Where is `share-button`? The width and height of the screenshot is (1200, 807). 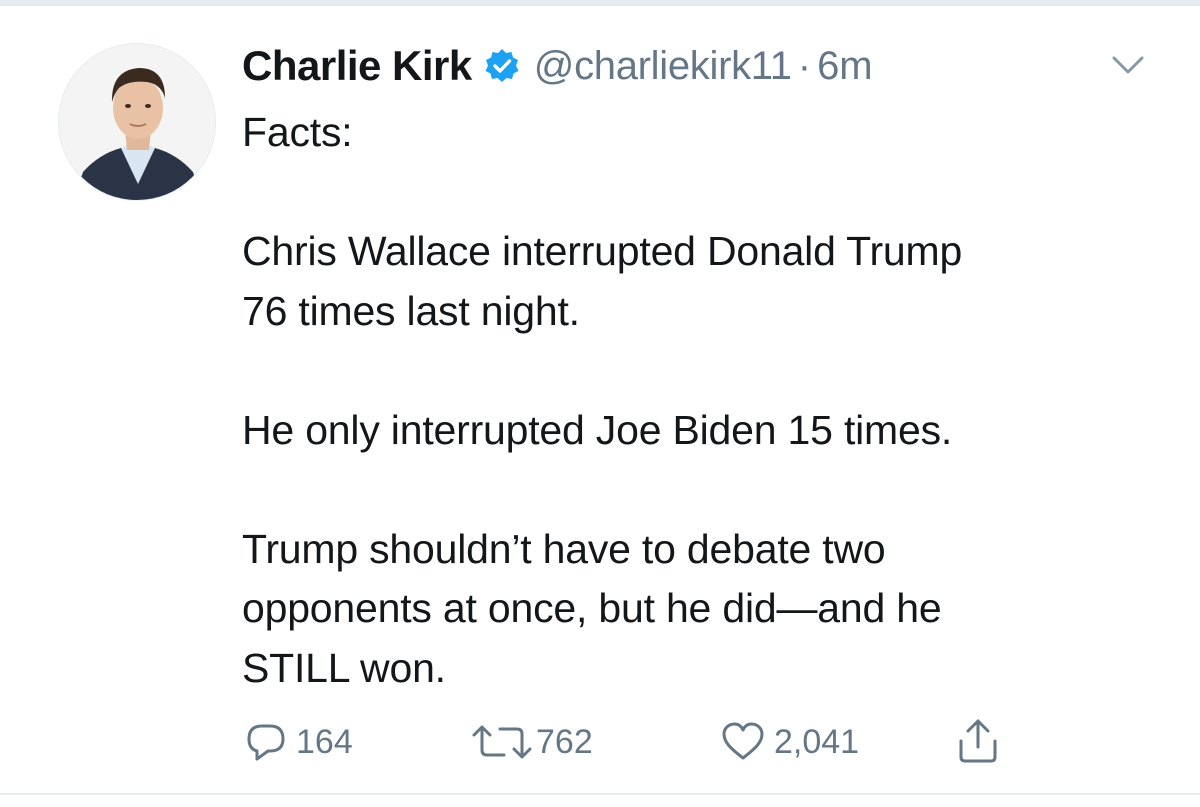
share-button is located at coordinates (978, 742).